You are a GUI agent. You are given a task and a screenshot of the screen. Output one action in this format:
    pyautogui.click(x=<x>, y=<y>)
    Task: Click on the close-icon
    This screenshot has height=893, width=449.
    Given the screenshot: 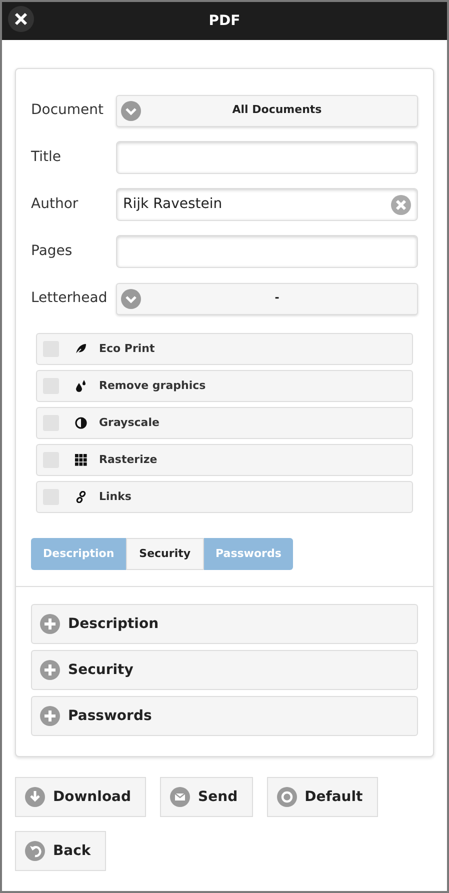 What is the action you would take?
    pyautogui.click(x=21, y=19)
    